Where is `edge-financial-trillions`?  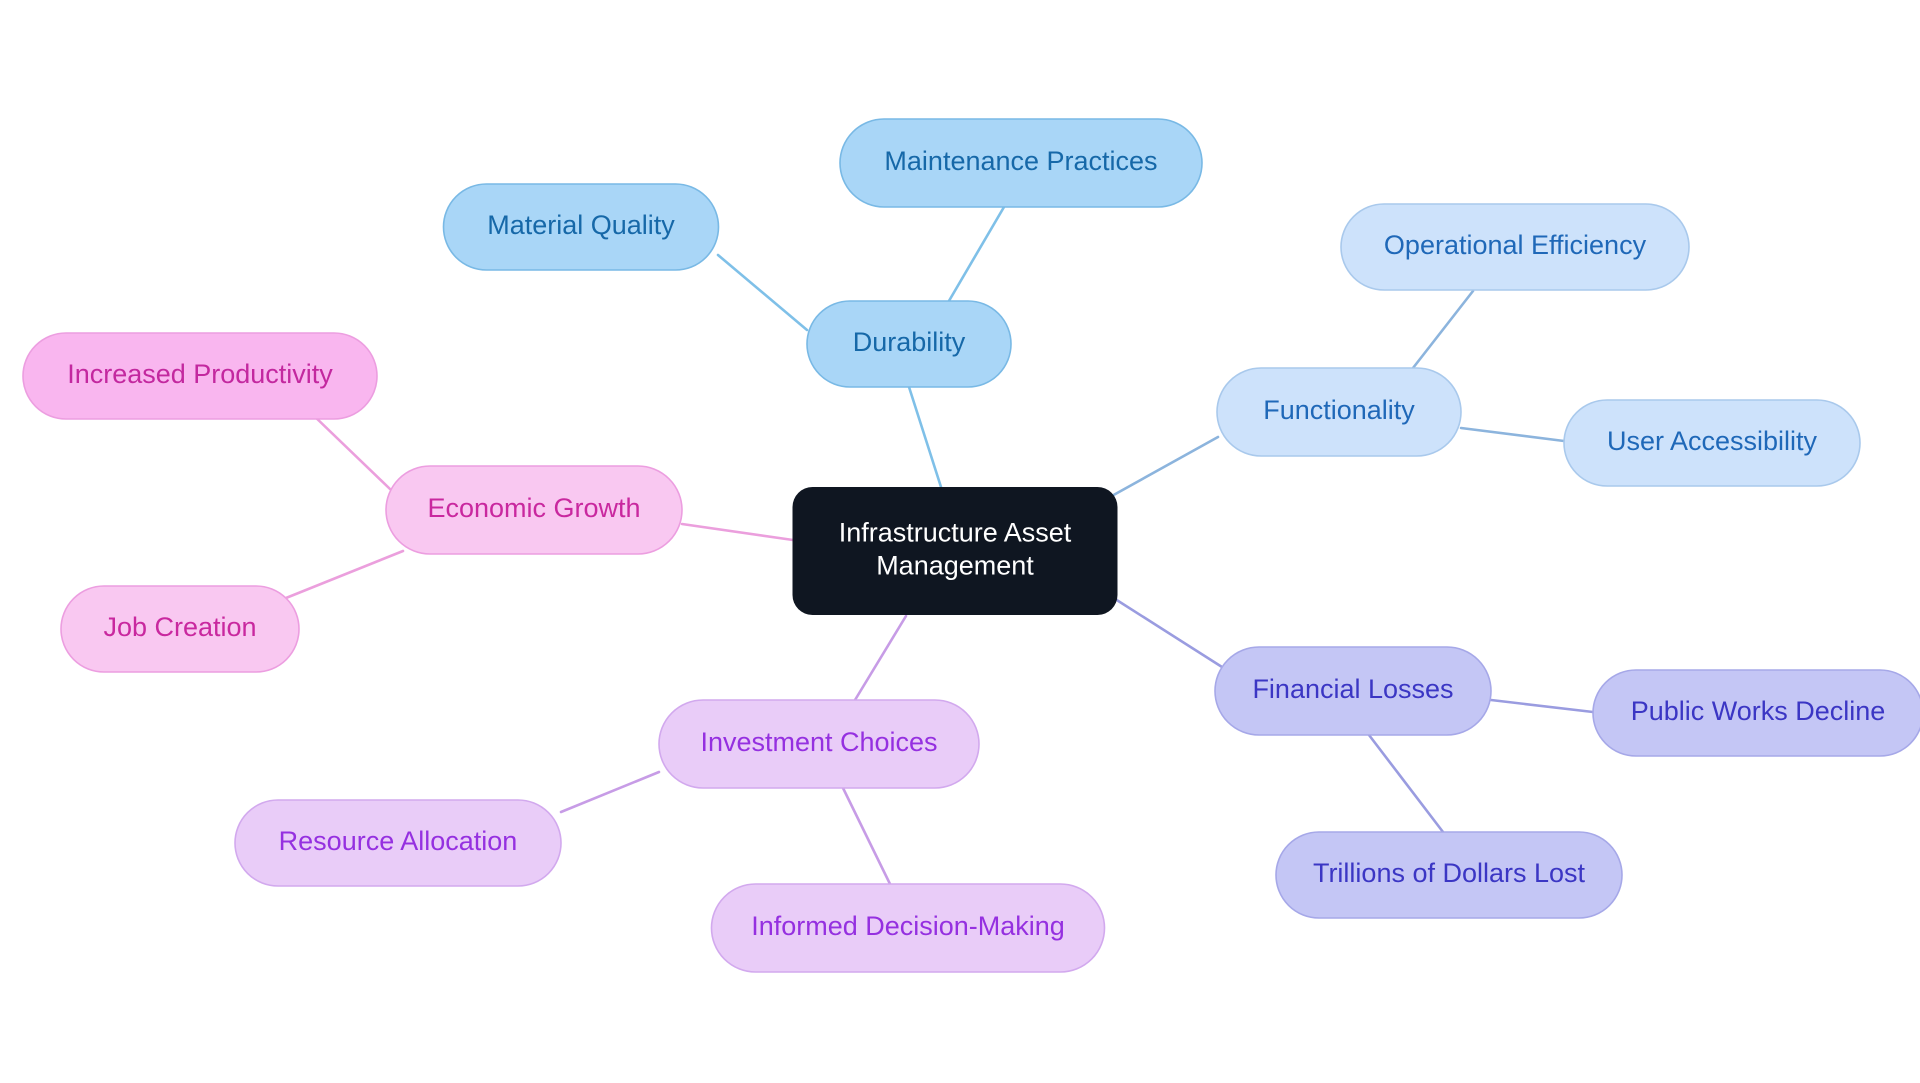 edge-financial-trillions is located at coordinates (1406, 783).